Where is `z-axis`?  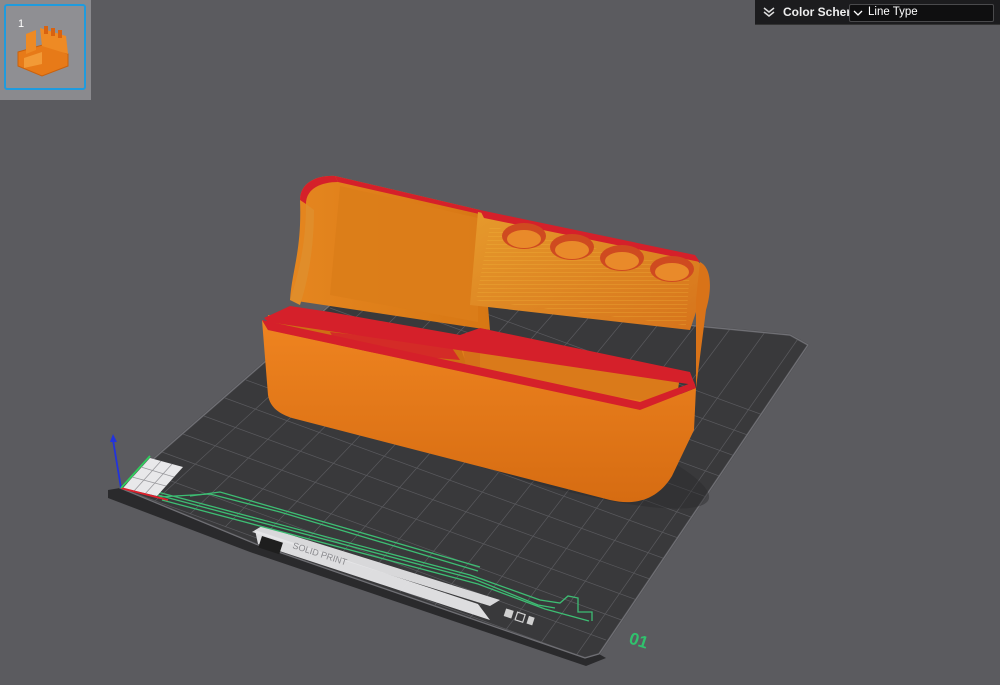 z-axis is located at coordinates (117, 464).